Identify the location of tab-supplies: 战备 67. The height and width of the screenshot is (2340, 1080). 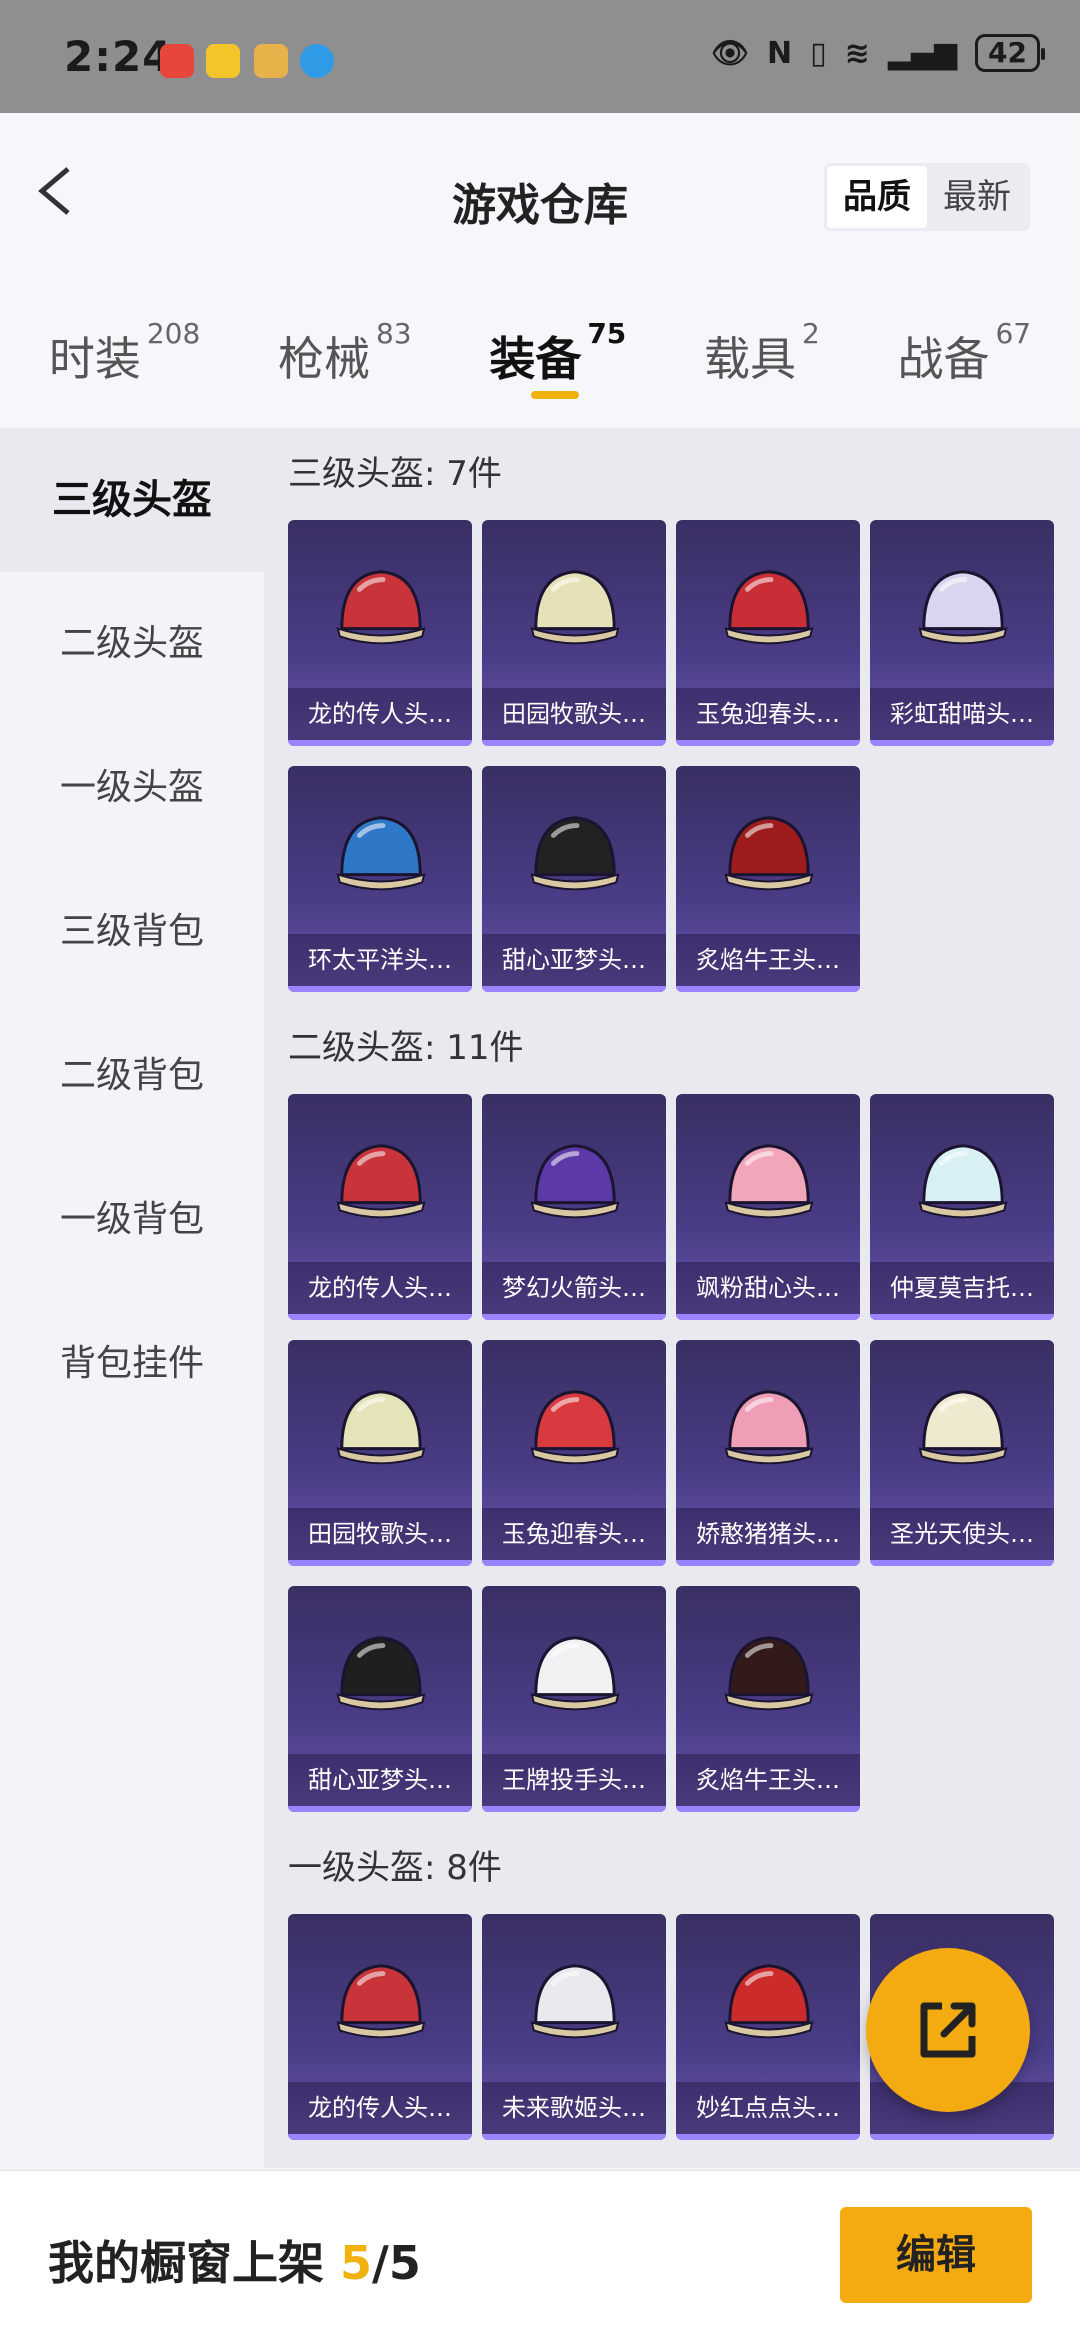
(964, 340).